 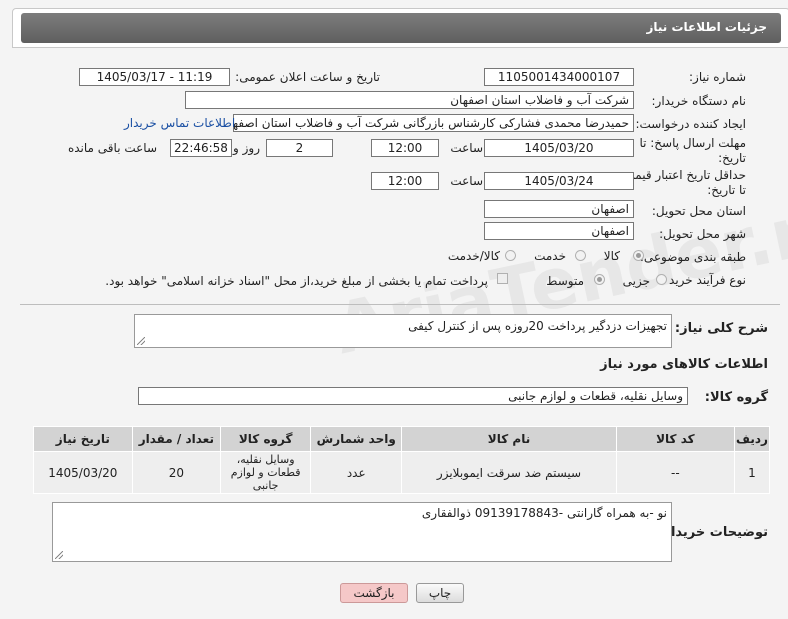 I want to click on cell-goods-group: وسایل نقلیه، قطعات و لوازم جانبی, so click(x=266, y=472).